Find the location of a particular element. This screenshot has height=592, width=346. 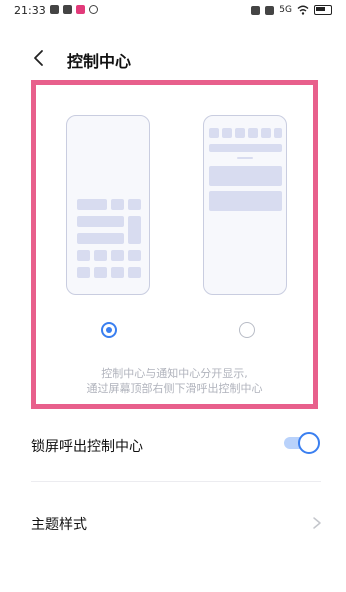

combined-style-preview is located at coordinates (108, 205).